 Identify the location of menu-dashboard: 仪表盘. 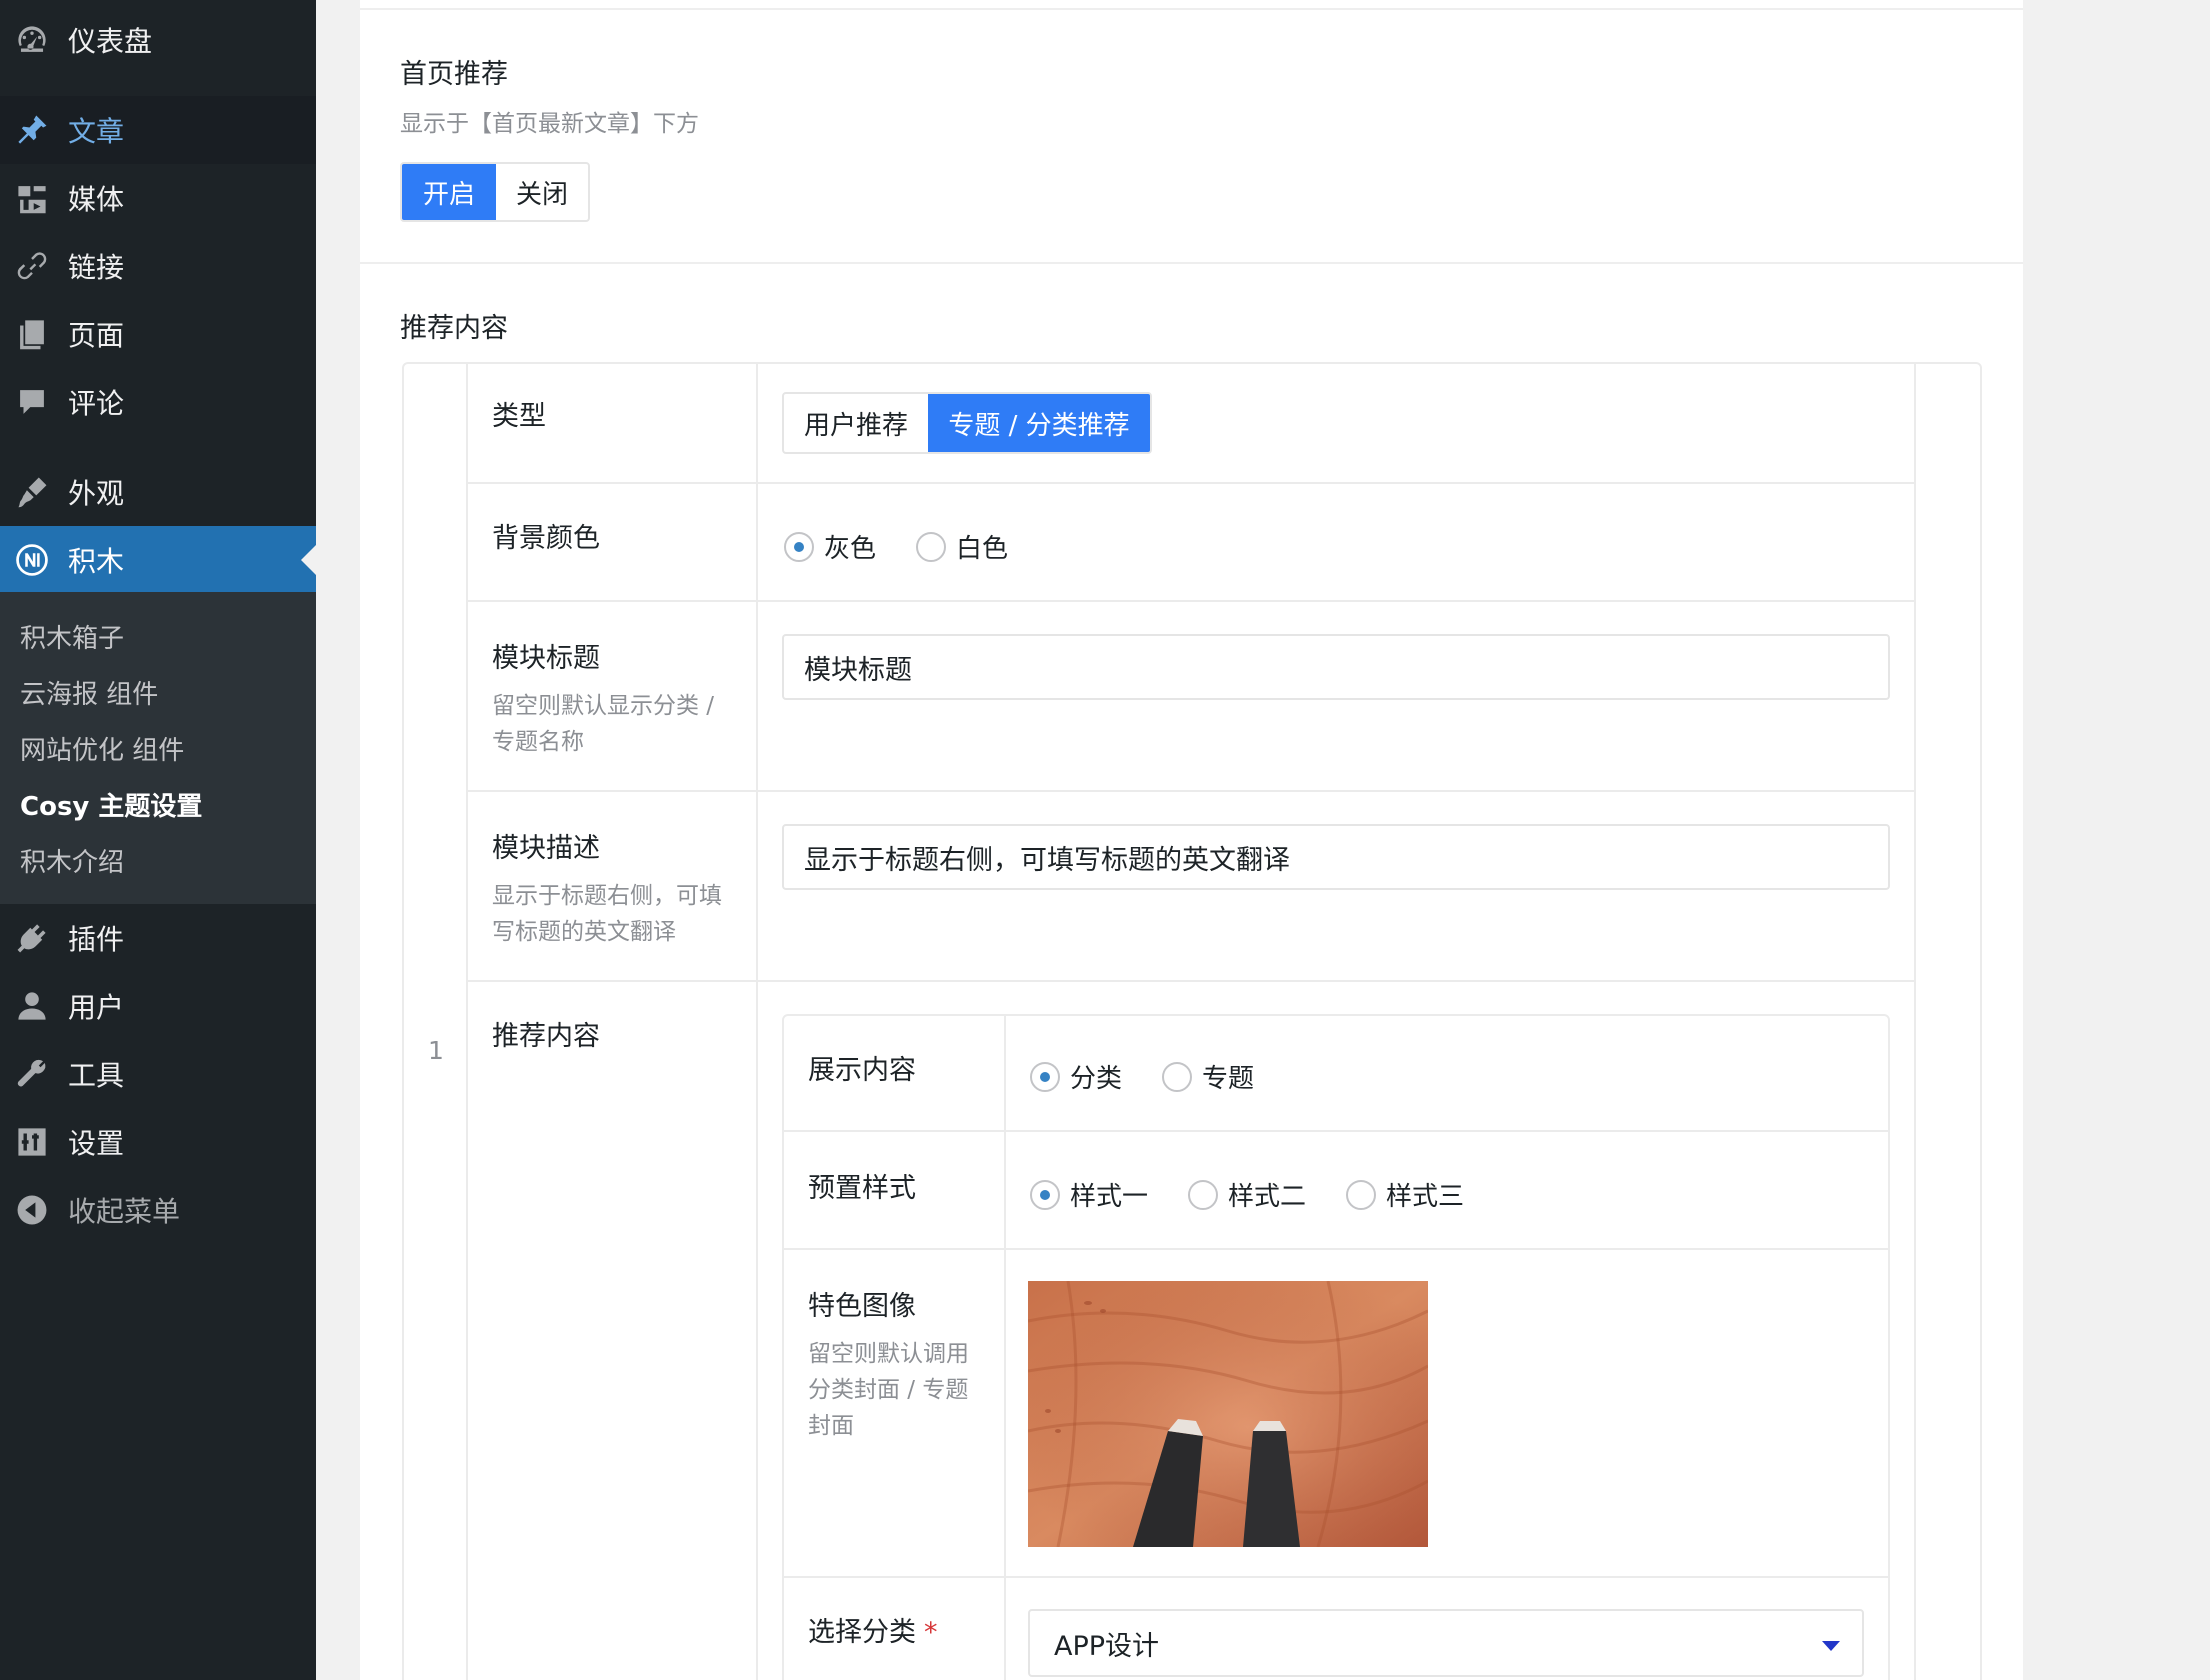
(158, 40).